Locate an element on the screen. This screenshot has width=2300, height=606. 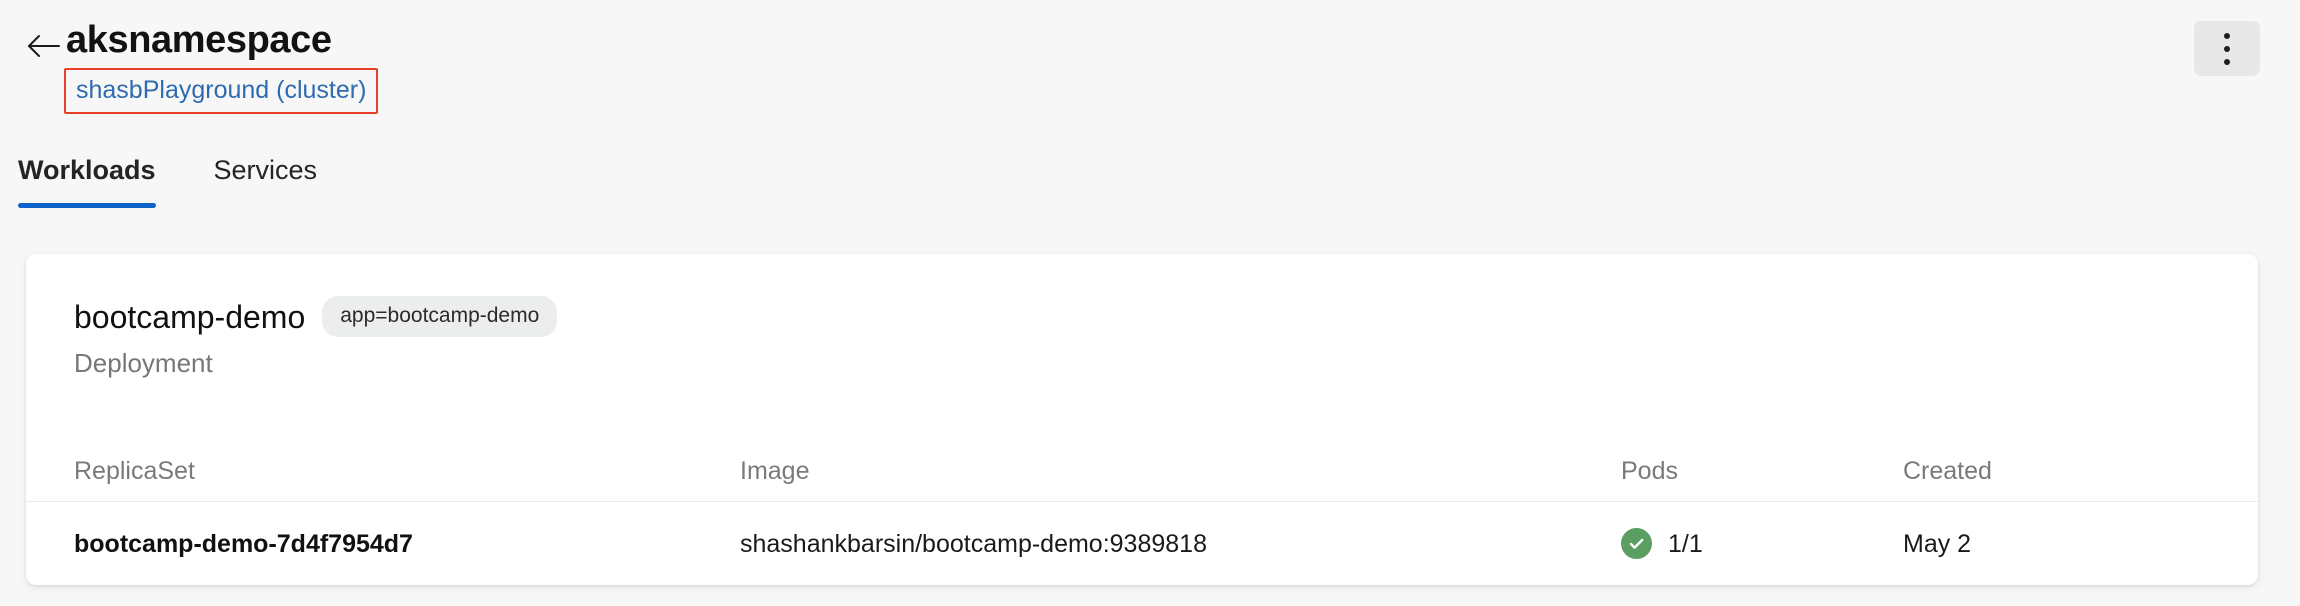
cell-created: May 2 is located at coordinates (1937, 543).